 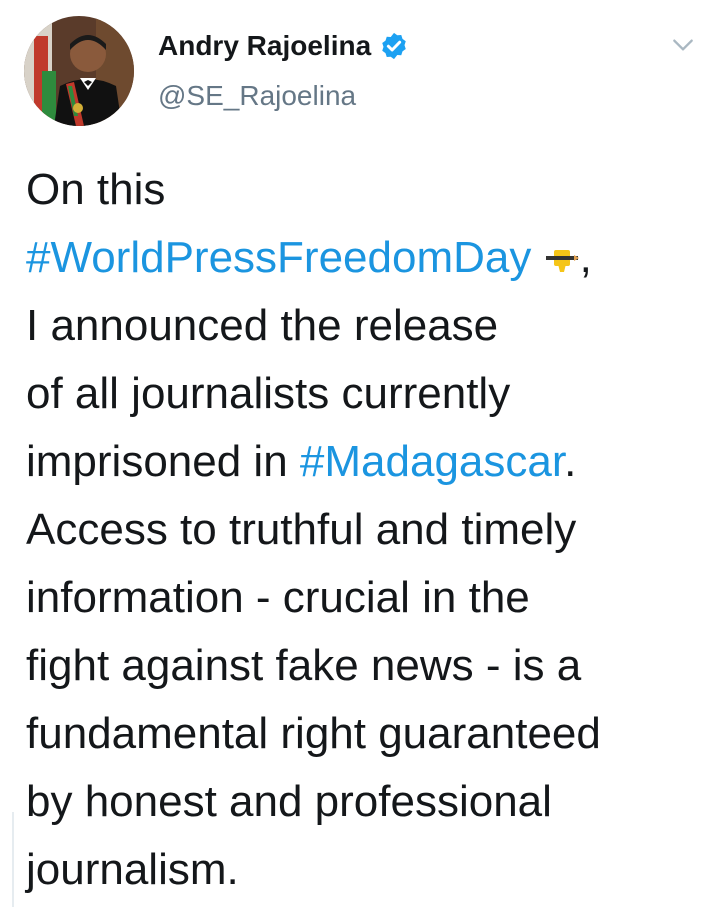 I want to click on user-name-row: Andry Rajoelina, so click(x=283, y=46).